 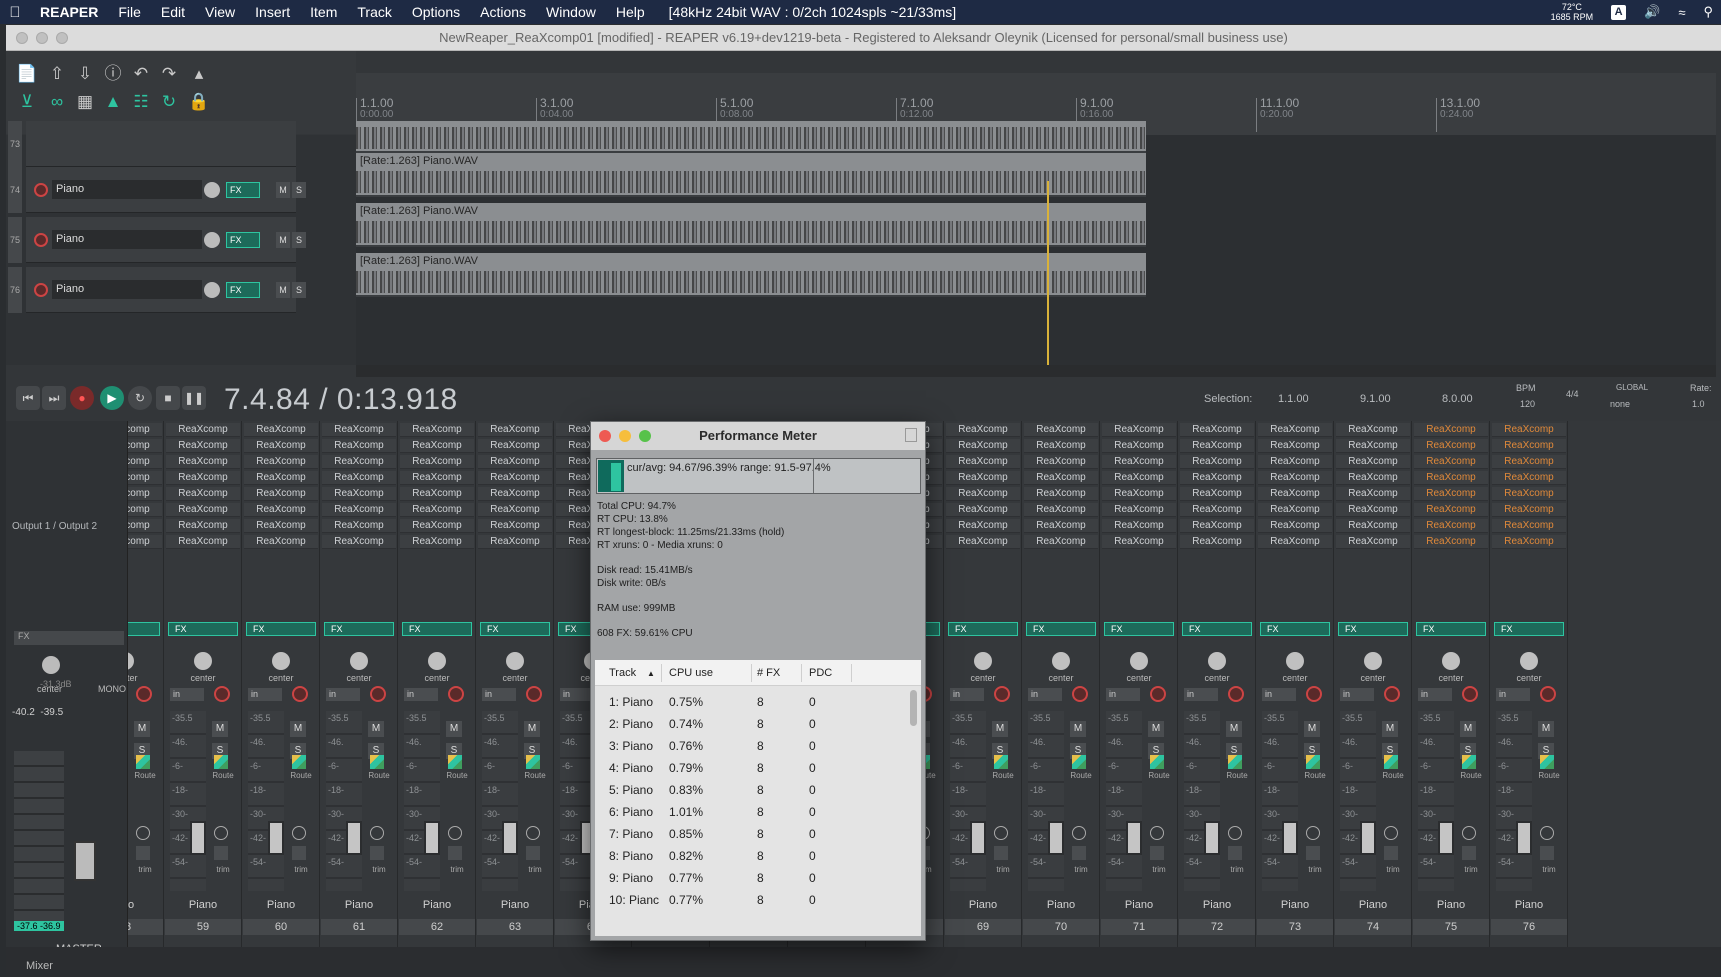 I want to click on col-pdc: PDC, so click(x=820, y=673).